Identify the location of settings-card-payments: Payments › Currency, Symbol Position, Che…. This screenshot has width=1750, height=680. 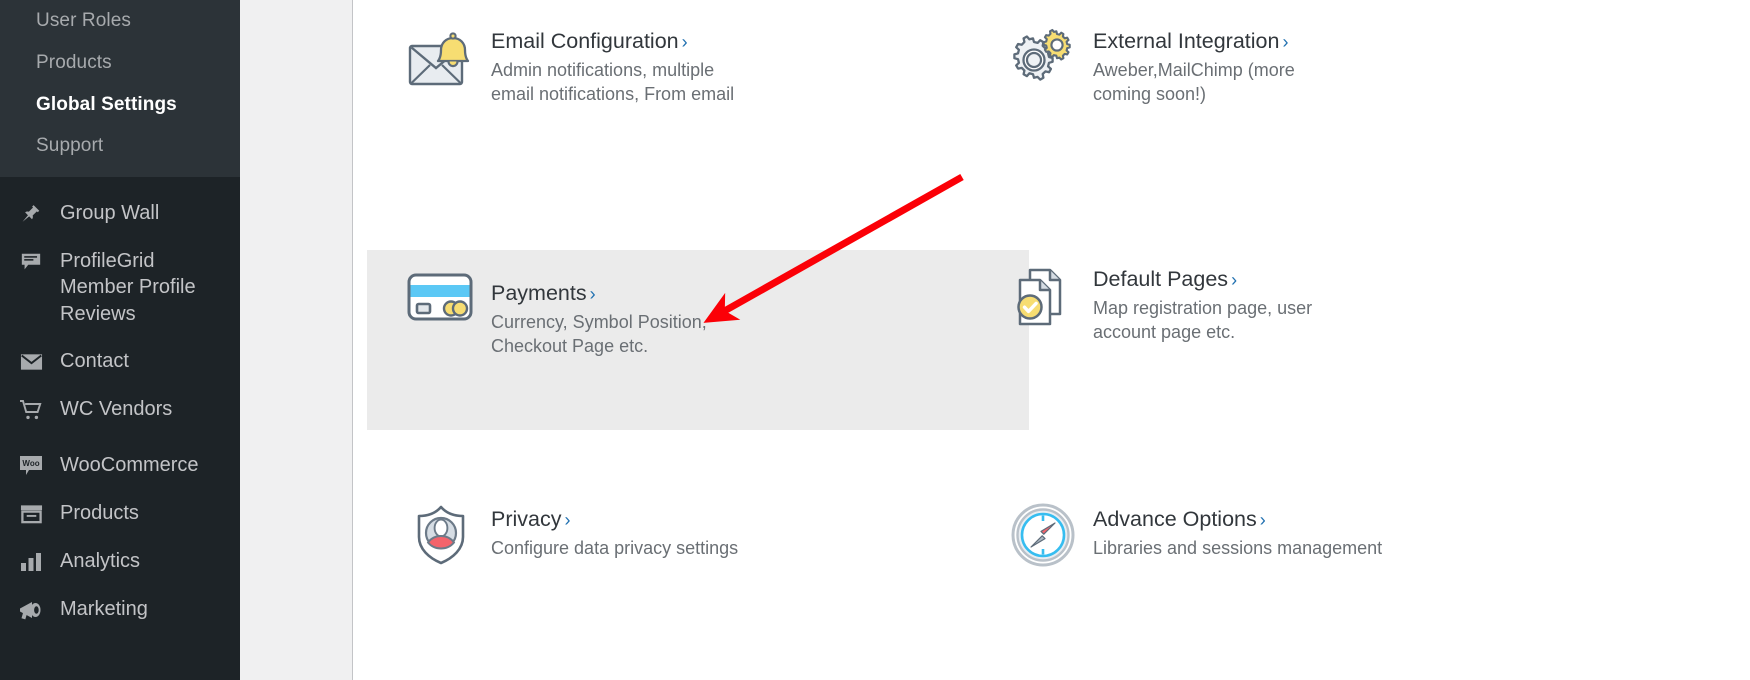
(698, 340).